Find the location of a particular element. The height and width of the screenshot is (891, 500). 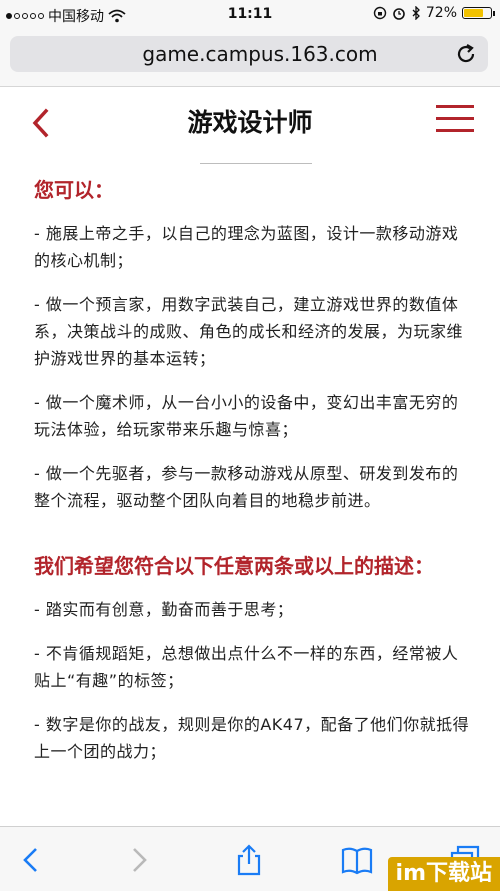

status-right: 72% is located at coordinates (434, 13).